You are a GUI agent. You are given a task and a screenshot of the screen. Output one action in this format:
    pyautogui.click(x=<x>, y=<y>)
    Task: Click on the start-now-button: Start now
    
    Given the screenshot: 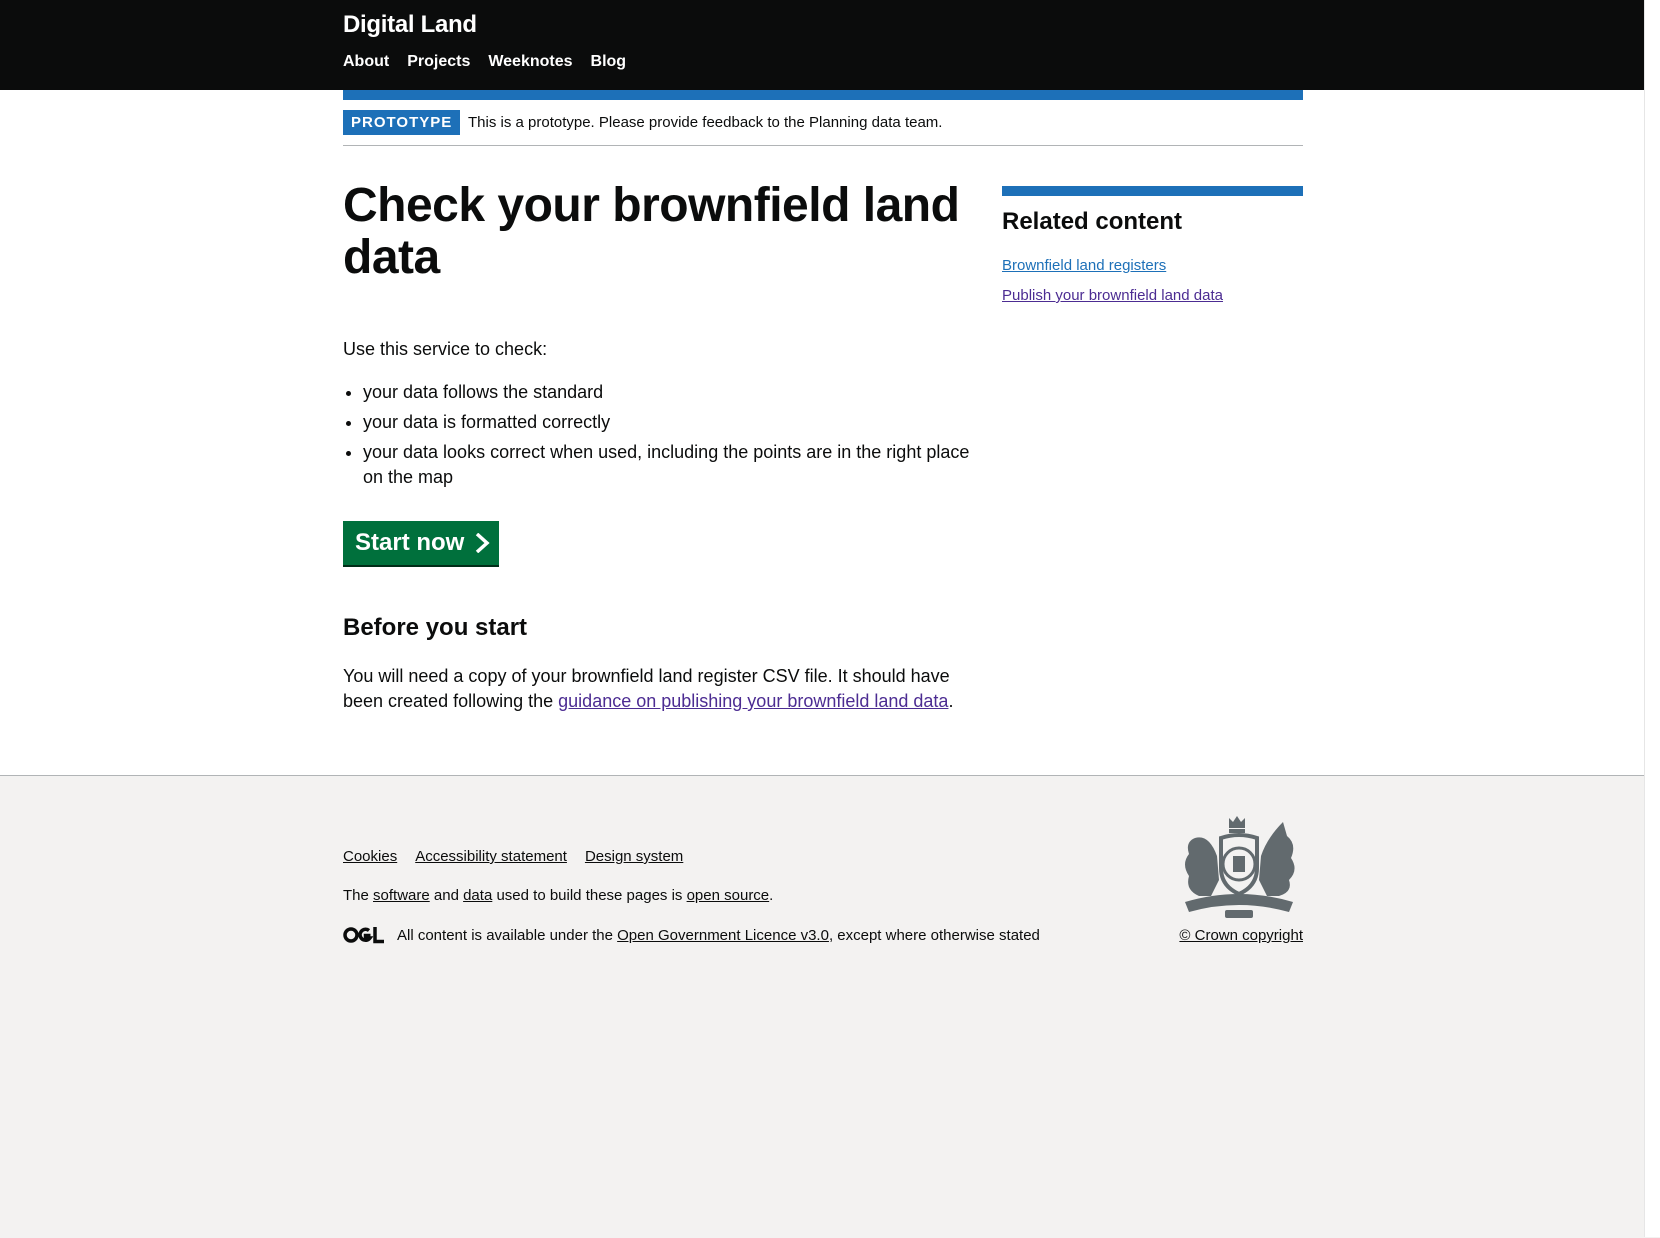 What is the action you would take?
    pyautogui.click(x=421, y=543)
    